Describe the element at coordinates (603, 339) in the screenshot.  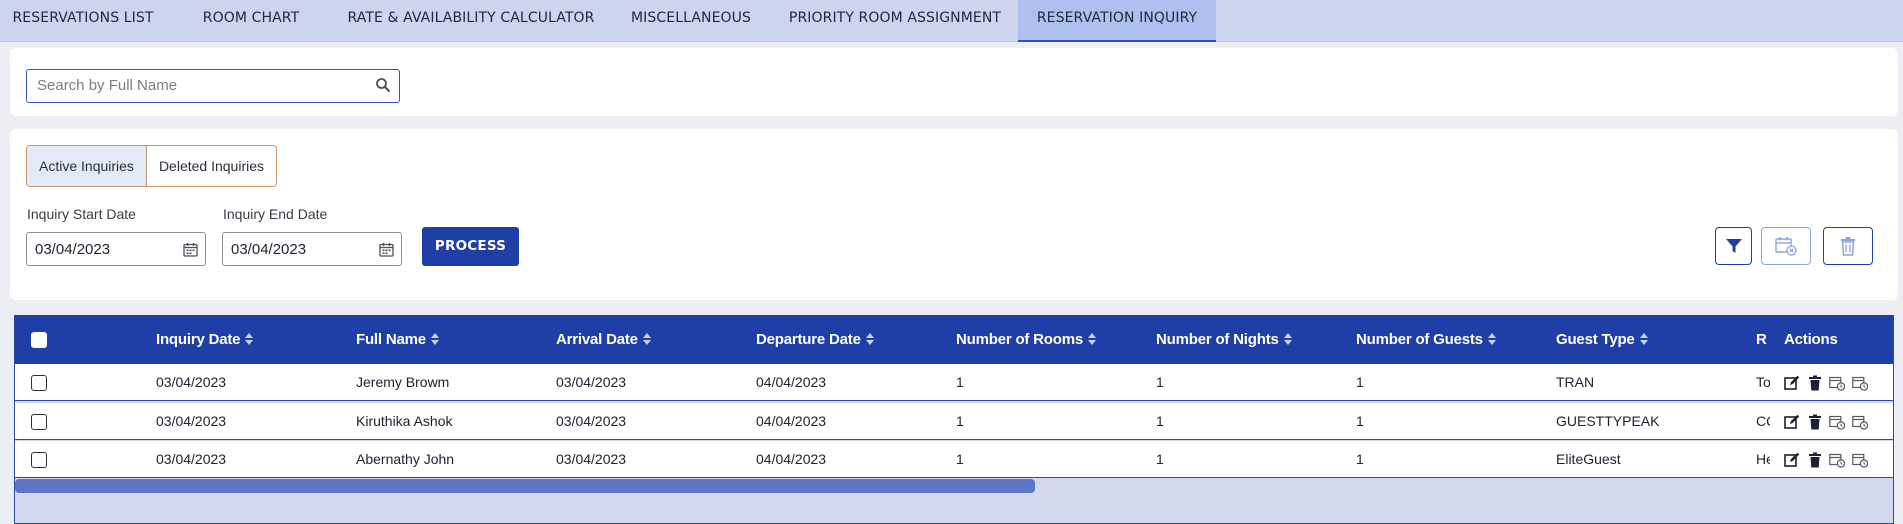
I see `column-header-arrival-date: Arrival Date` at that location.